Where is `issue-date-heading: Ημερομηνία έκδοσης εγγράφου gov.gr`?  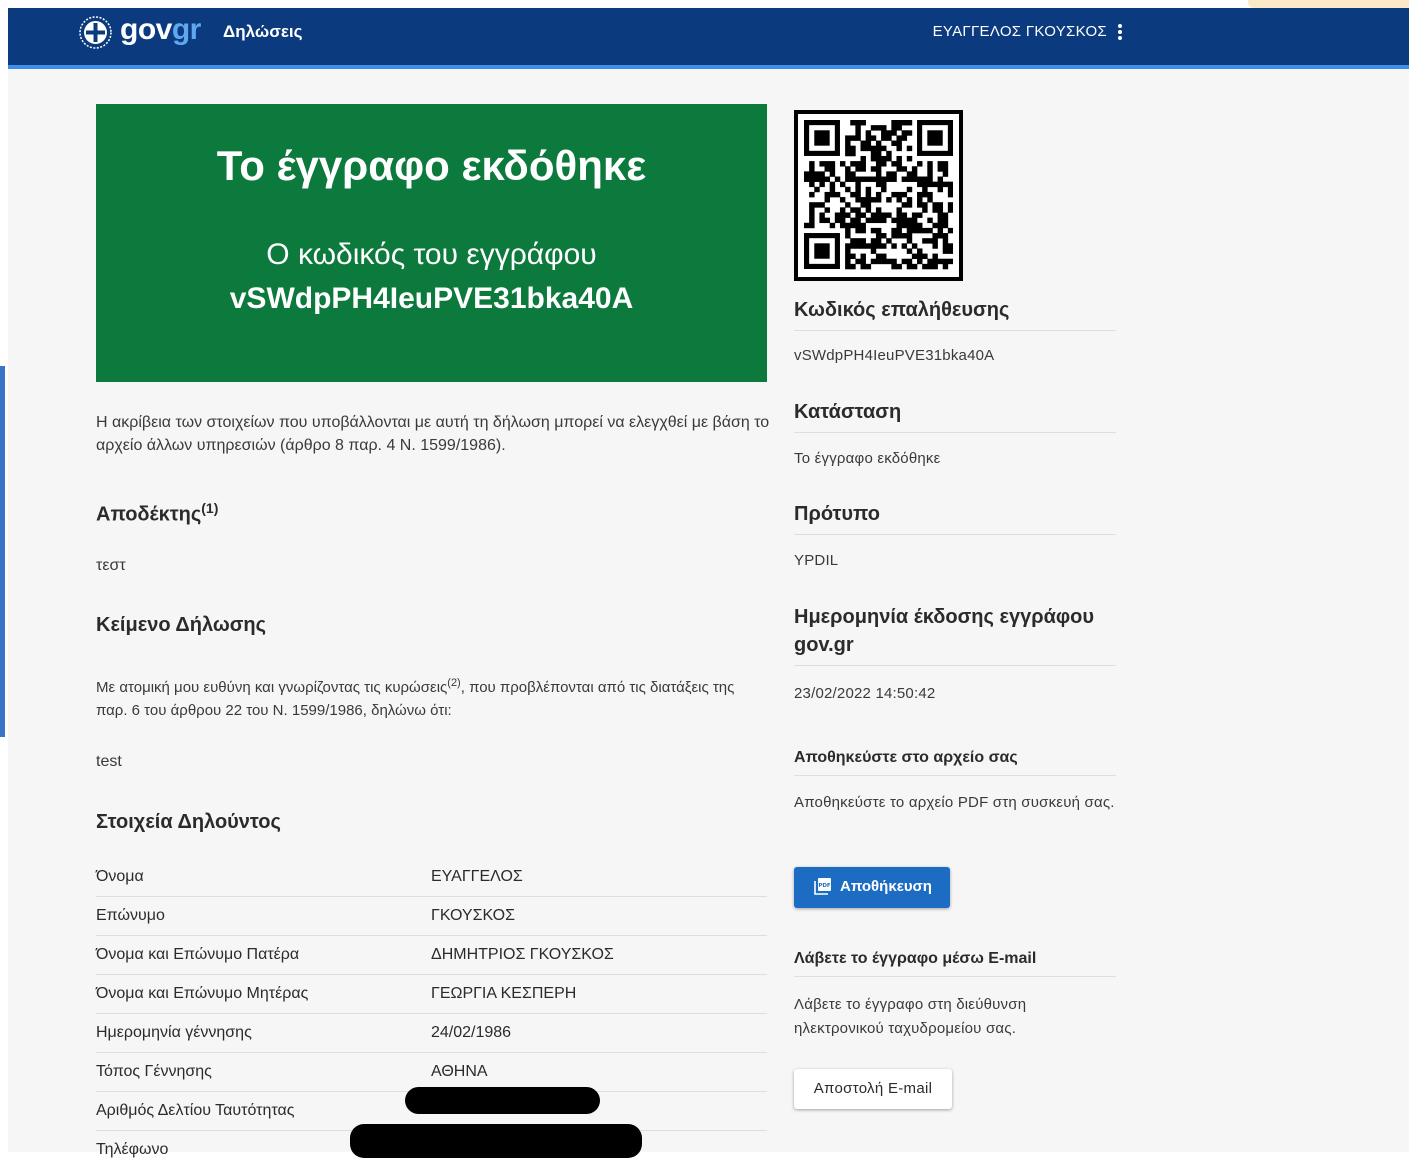 issue-date-heading: Ημερομηνία έκδοσης εγγράφου gov.gr is located at coordinates (955, 634).